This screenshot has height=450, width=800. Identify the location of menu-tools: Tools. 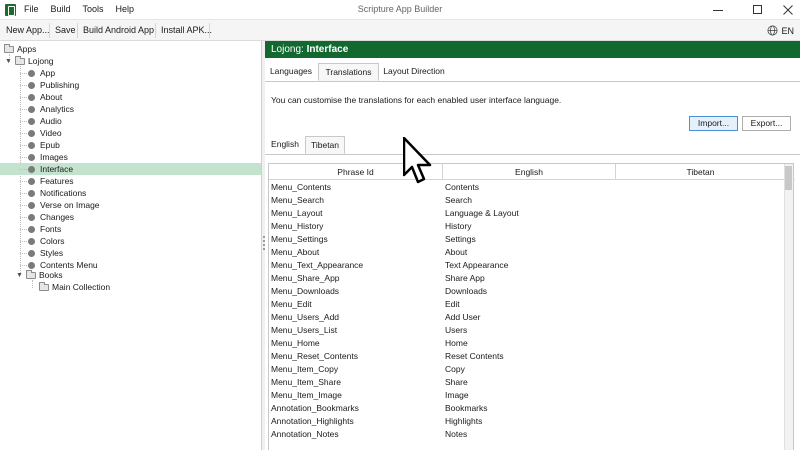
(93, 9).